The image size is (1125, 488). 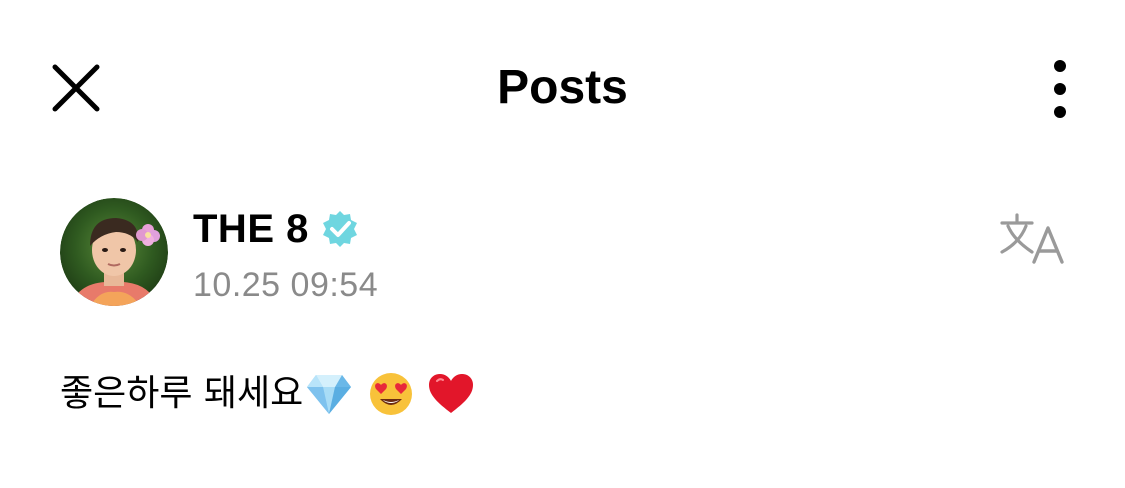 I want to click on translate-button, so click(x=1033, y=238).